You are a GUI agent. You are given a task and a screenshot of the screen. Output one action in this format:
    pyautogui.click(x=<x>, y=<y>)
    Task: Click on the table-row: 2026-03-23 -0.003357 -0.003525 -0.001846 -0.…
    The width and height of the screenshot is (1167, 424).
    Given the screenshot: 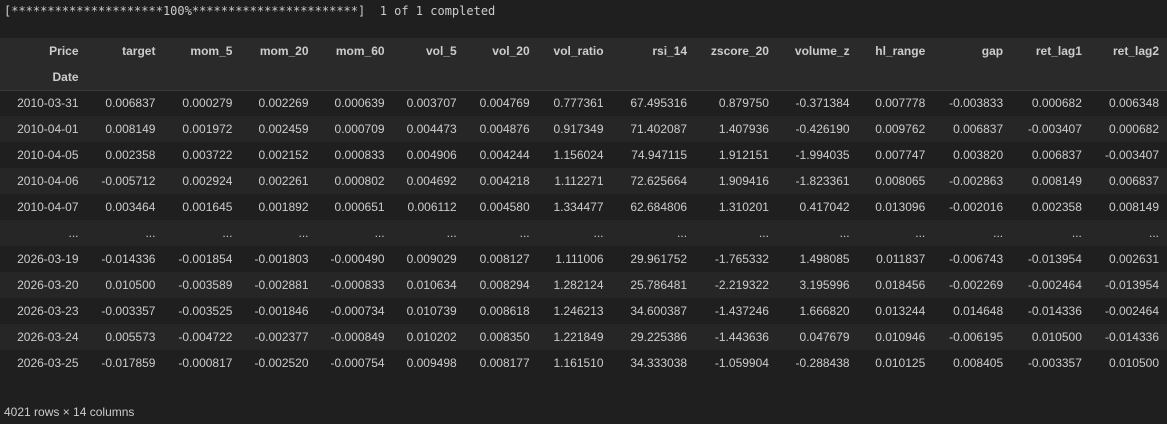 What is the action you would take?
    pyautogui.click(x=583, y=311)
    